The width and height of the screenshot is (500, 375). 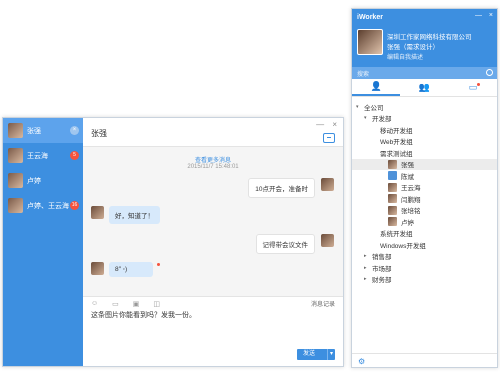 What do you see at coordinates (424, 234) in the screenshot?
I see `tree-node: 系统开发组` at bounding box center [424, 234].